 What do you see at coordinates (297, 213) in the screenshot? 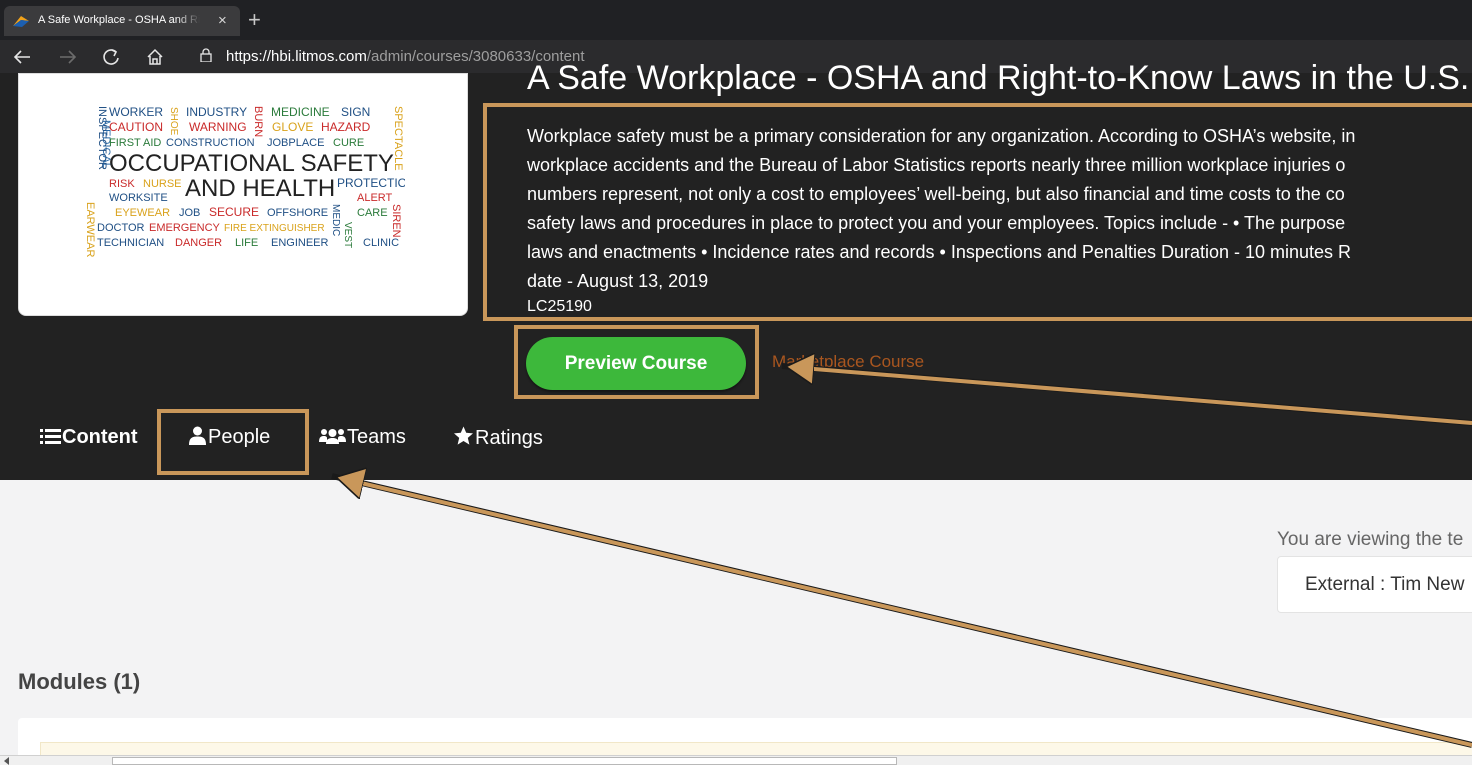
I see `word-offshore: OFFSHORE` at bounding box center [297, 213].